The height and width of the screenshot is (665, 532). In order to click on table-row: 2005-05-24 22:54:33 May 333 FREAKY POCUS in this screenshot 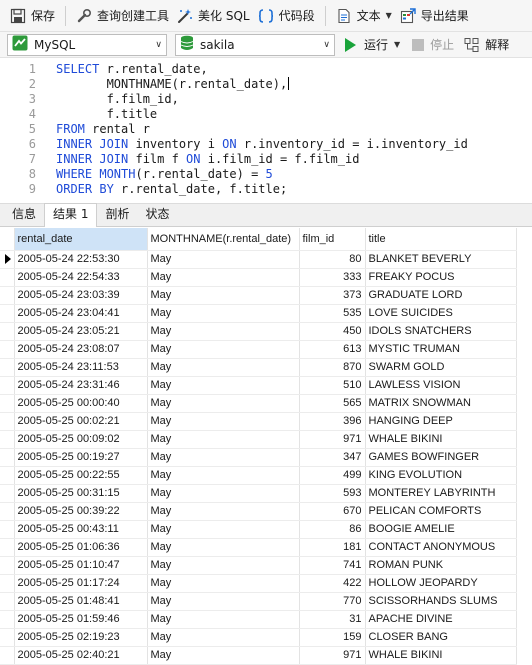, I will do `click(258, 277)`.